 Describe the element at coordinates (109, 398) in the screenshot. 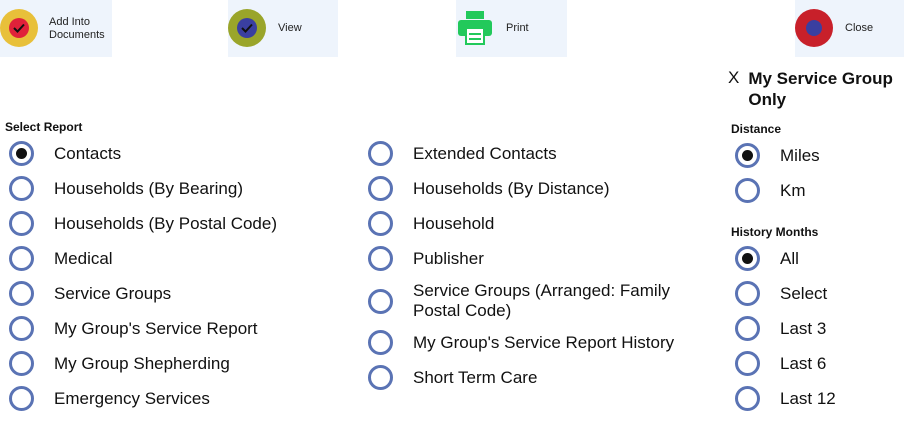

I see `report-option-emergency-services: Emergency Services` at that location.